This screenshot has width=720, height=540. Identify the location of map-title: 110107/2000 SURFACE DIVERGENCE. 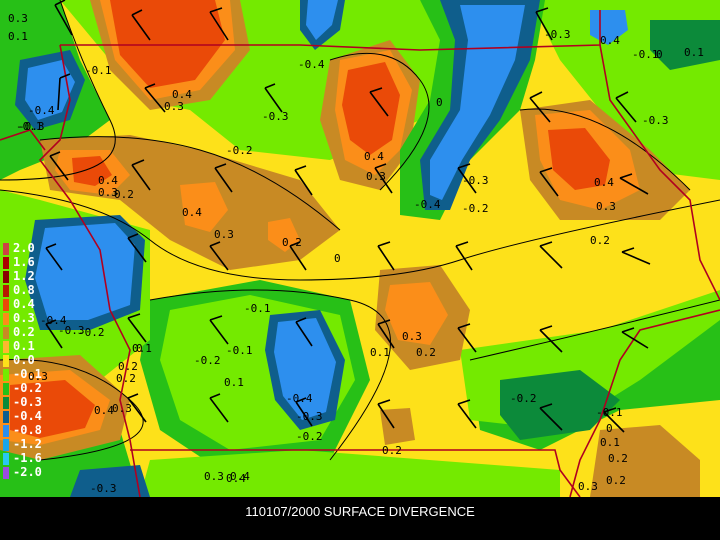
(360, 511).